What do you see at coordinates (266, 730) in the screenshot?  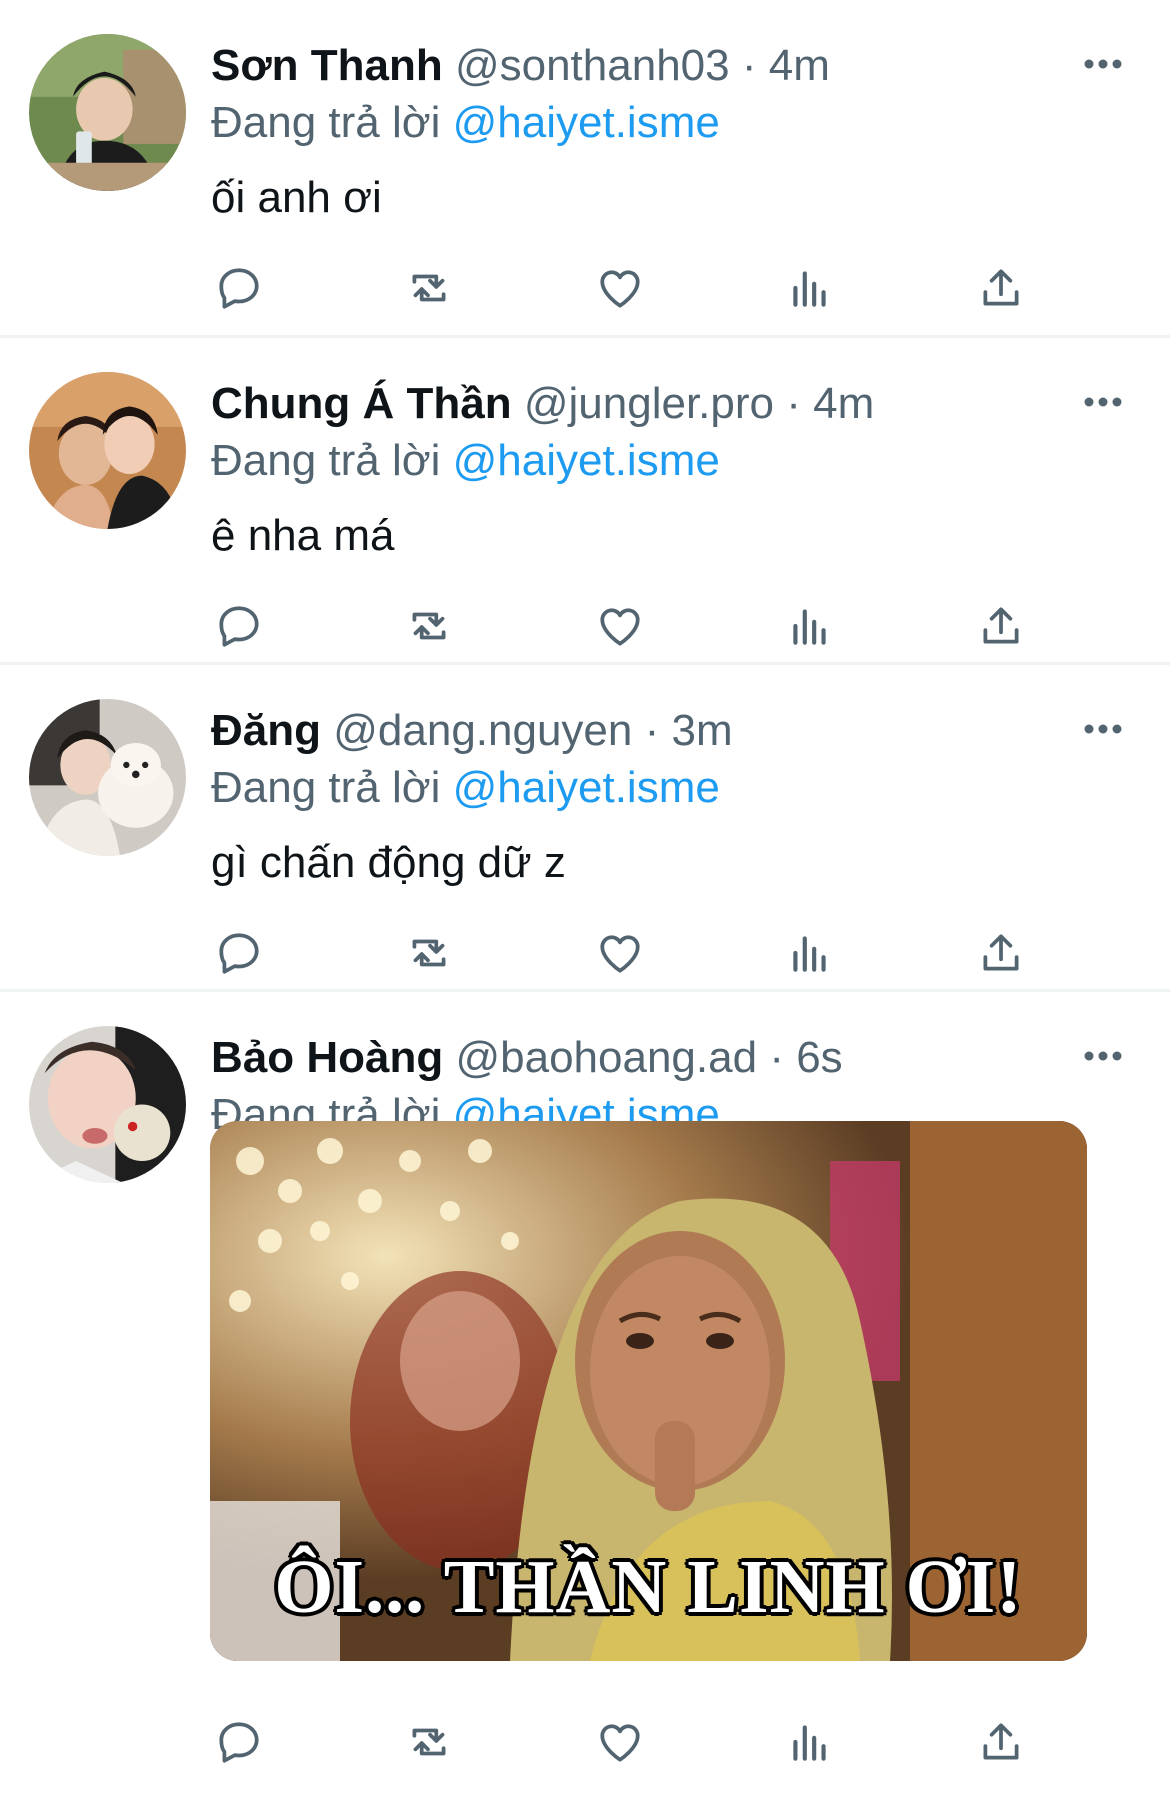 I see `display-name: Đăng` at bounding box center [266, 730].